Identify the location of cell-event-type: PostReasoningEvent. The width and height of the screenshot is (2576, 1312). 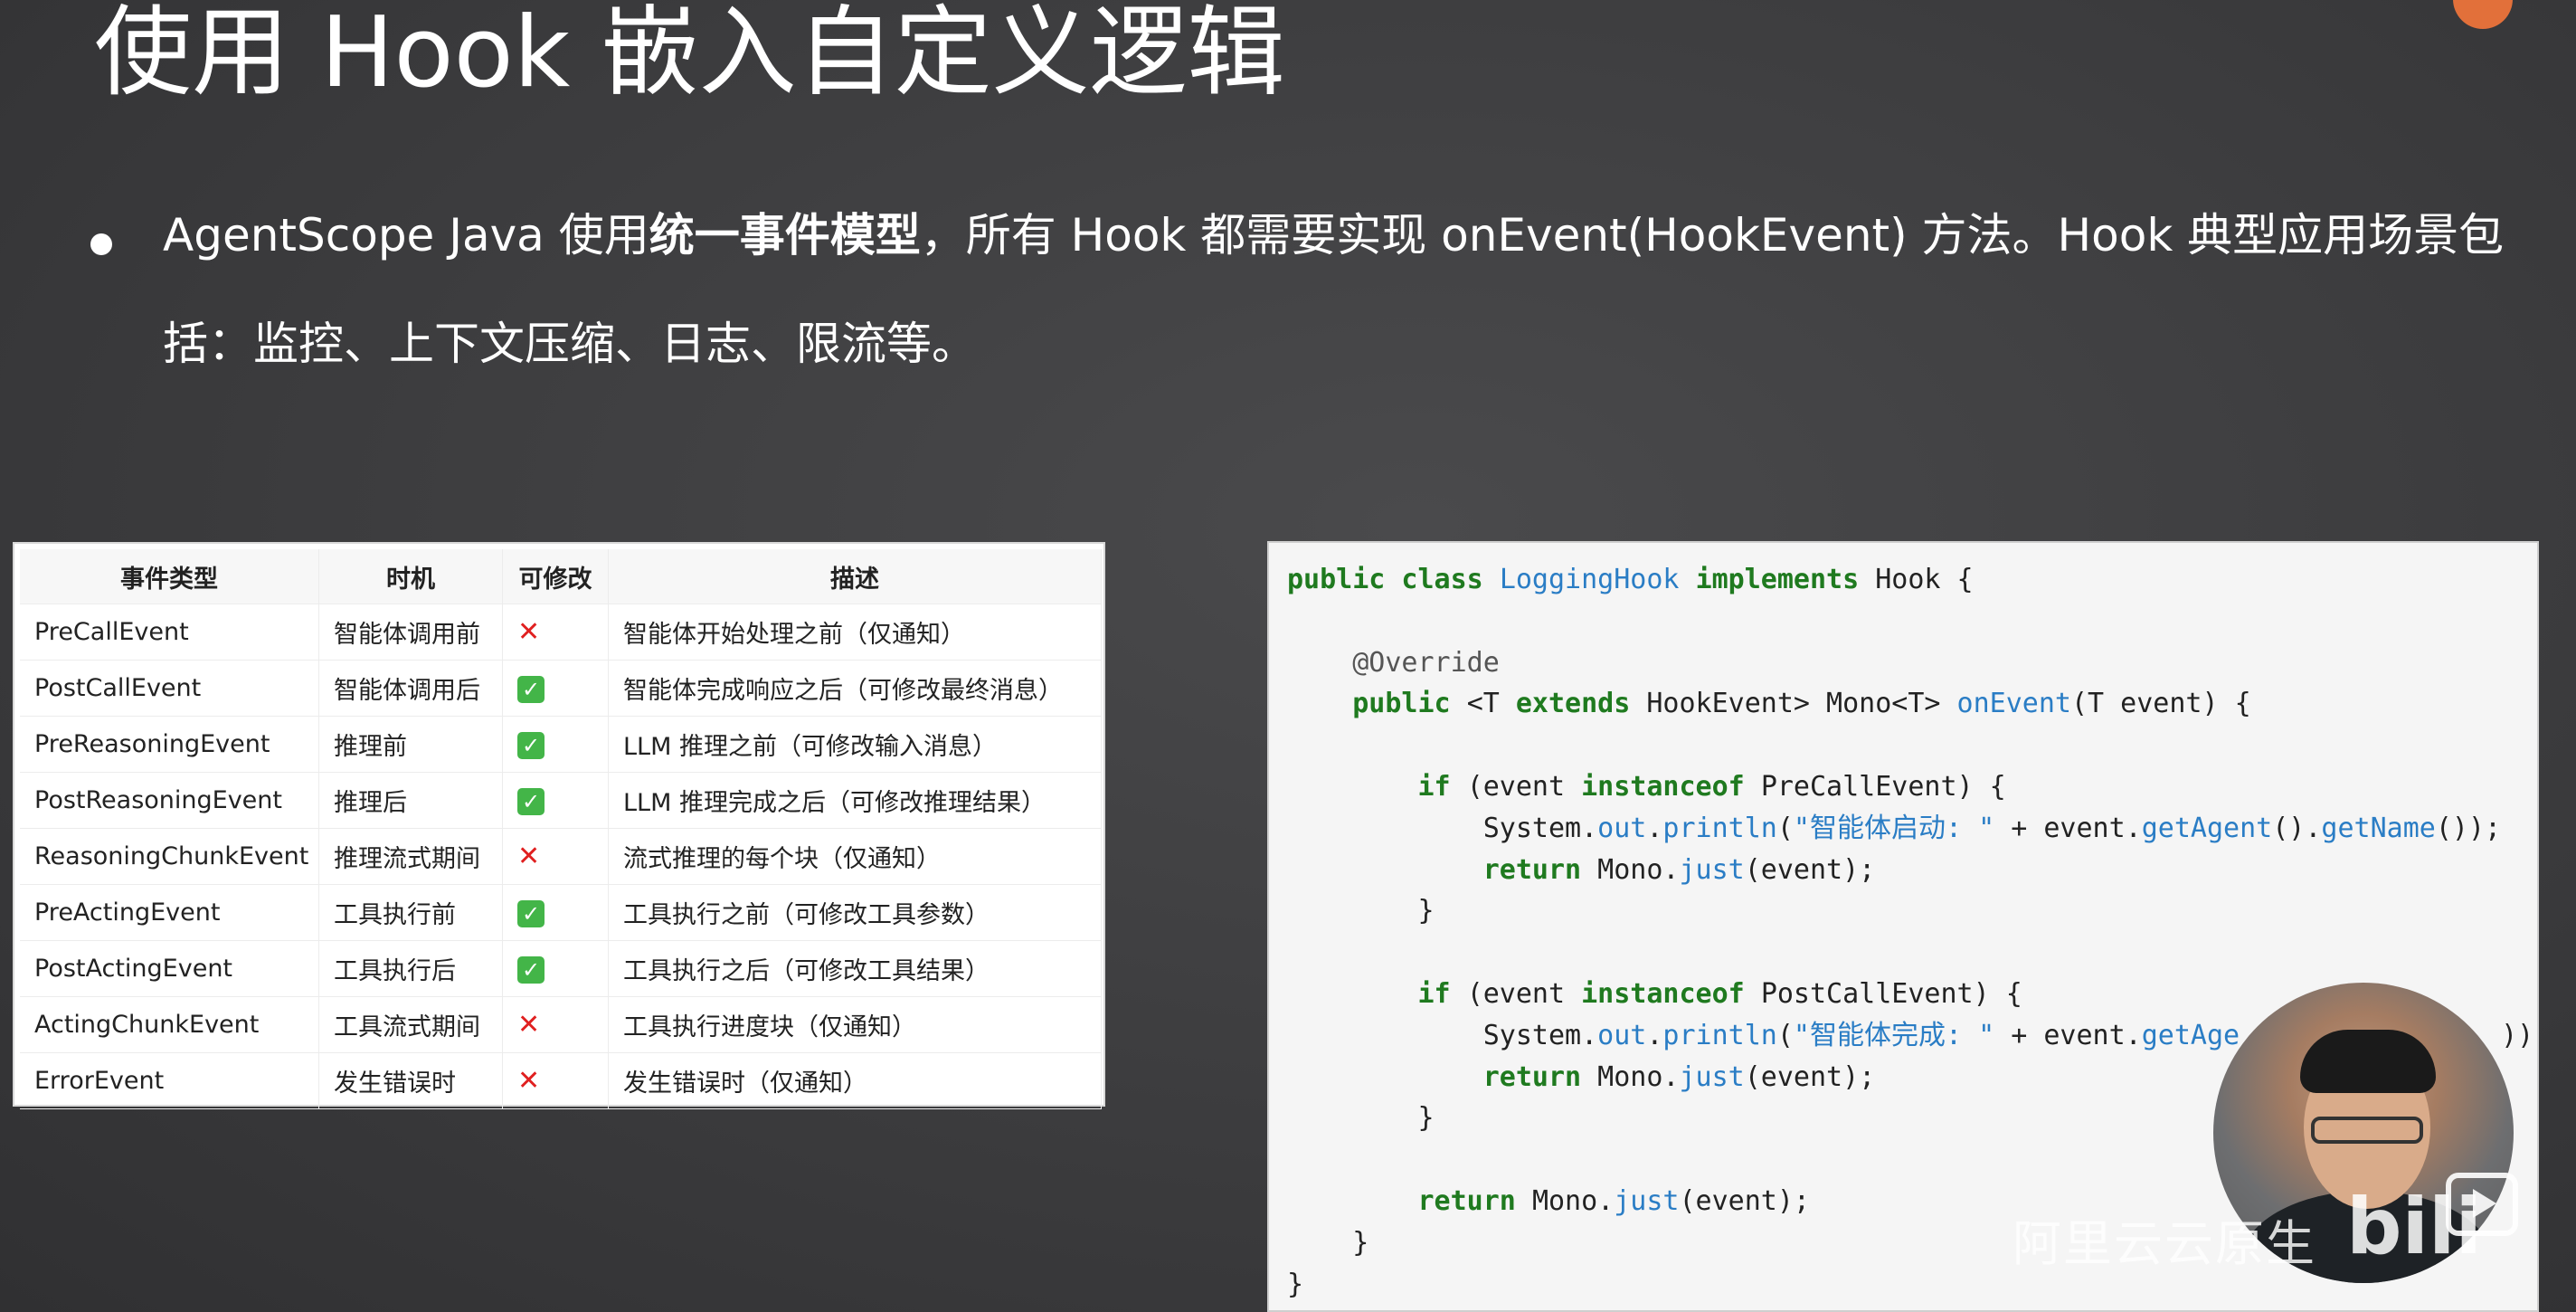
(170, 800).